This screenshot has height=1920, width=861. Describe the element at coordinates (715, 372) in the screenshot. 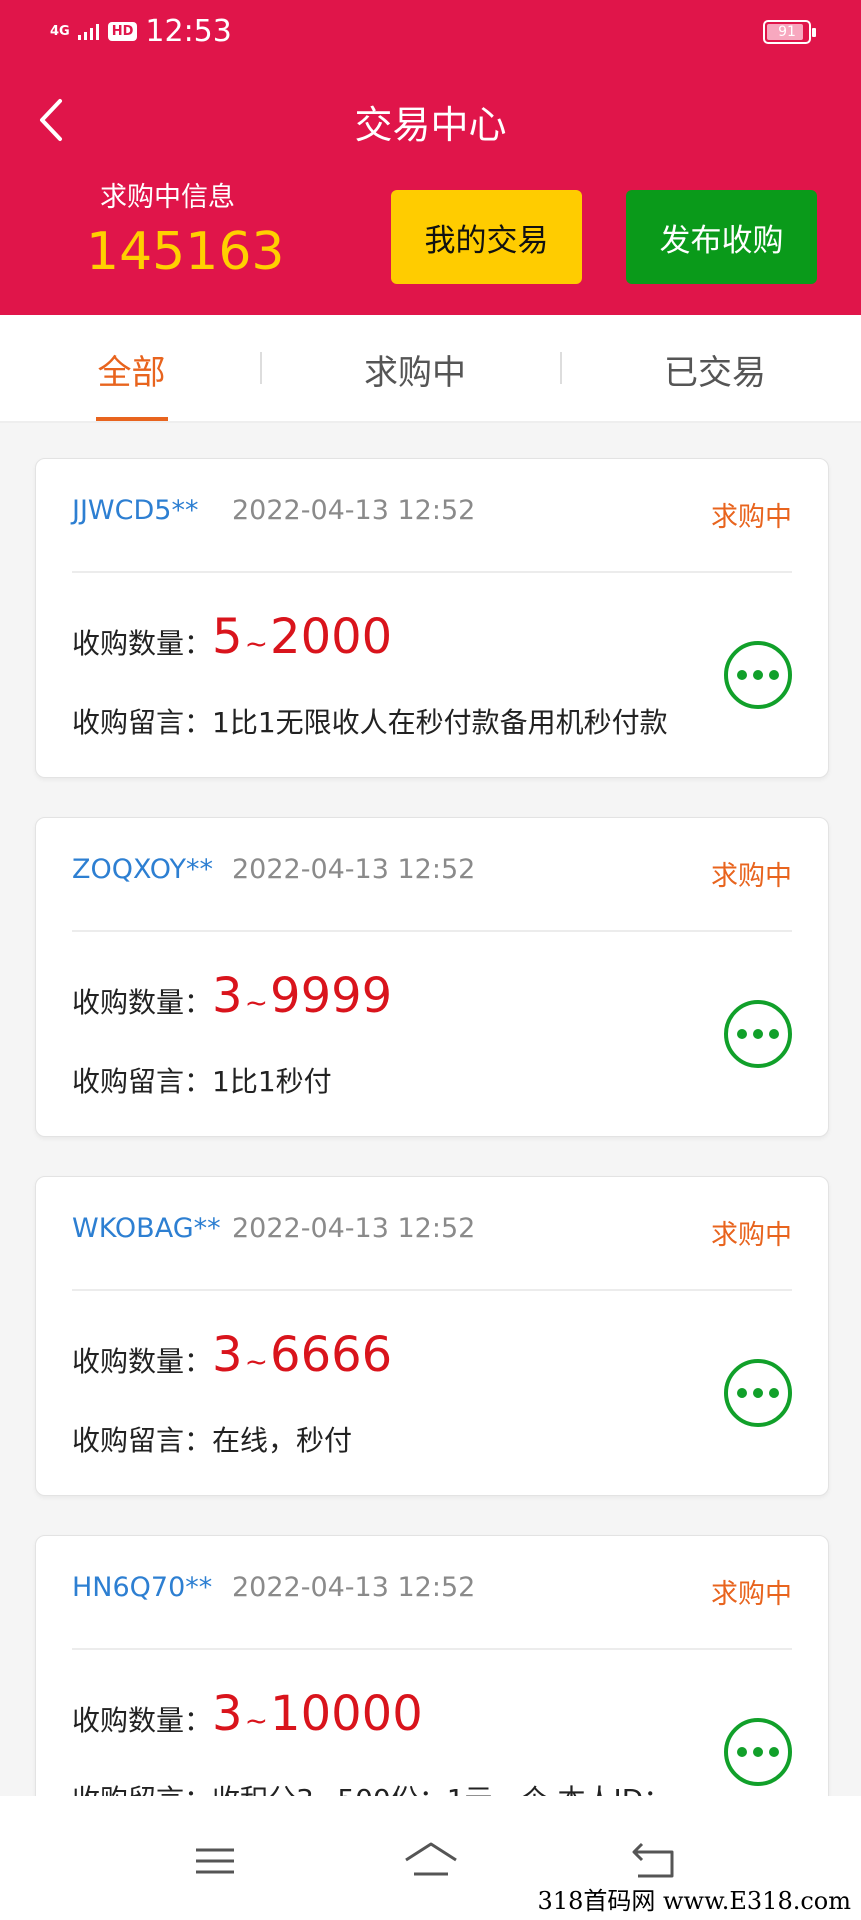

I see `tab-label: 已交易` at that location.